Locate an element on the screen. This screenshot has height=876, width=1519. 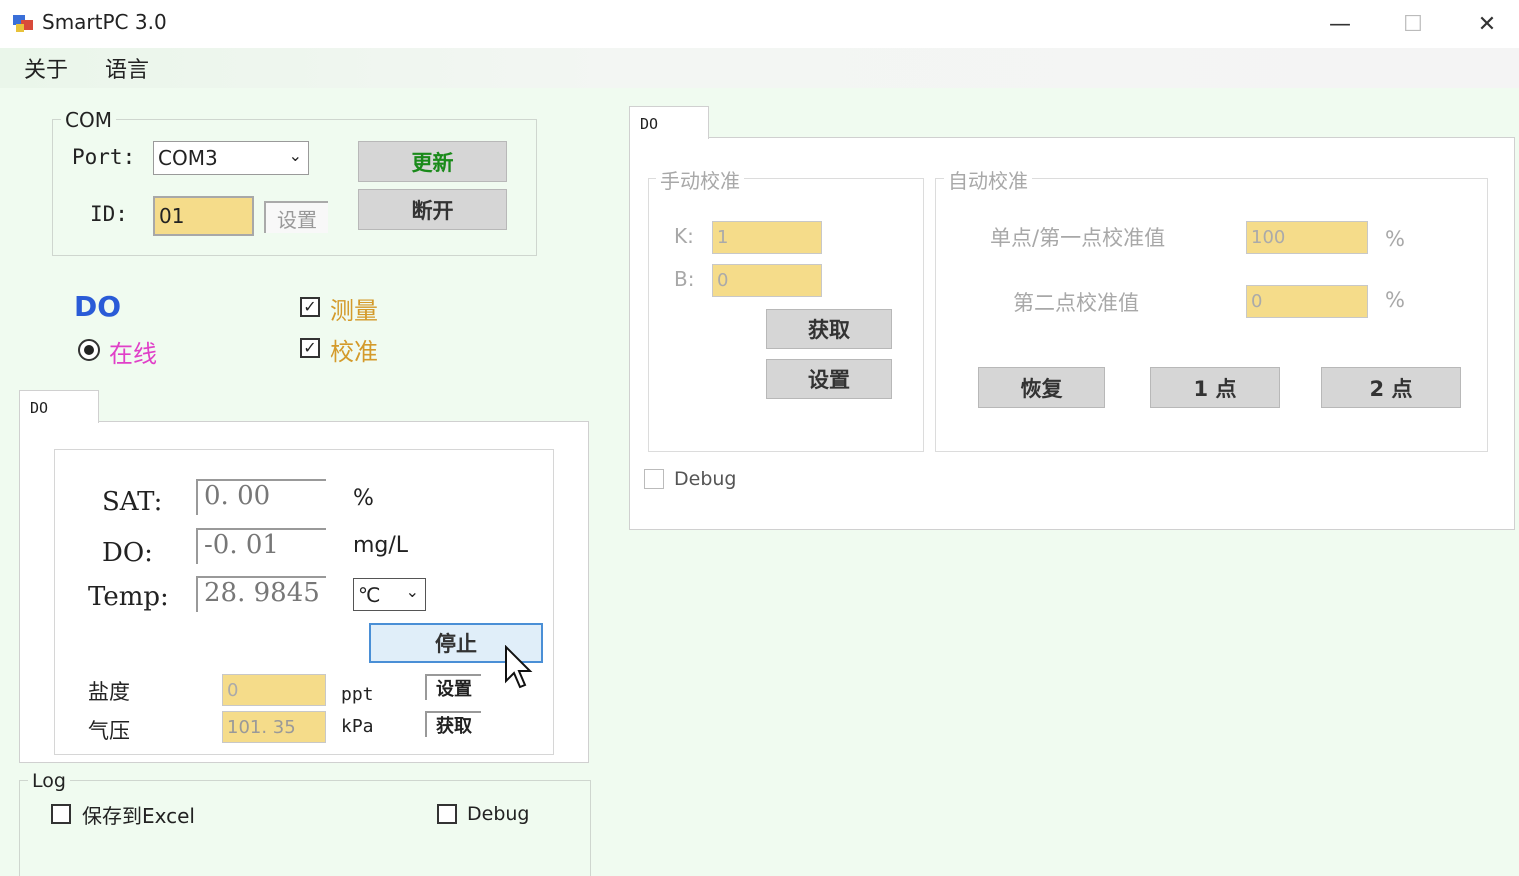
sat-label: SAT: is located at coordinates (132, 502).